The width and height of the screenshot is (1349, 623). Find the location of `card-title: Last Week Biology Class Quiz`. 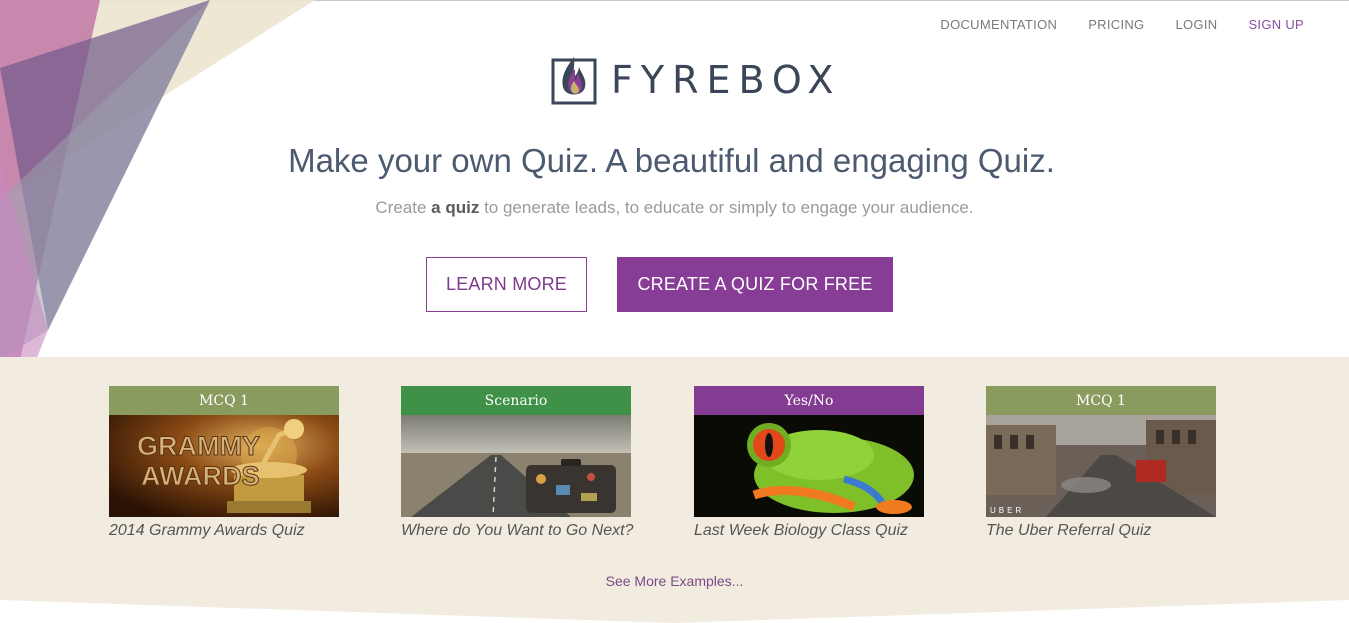

card-title: Last Week Biology Class Quiz is located at coordinates (809, 531).